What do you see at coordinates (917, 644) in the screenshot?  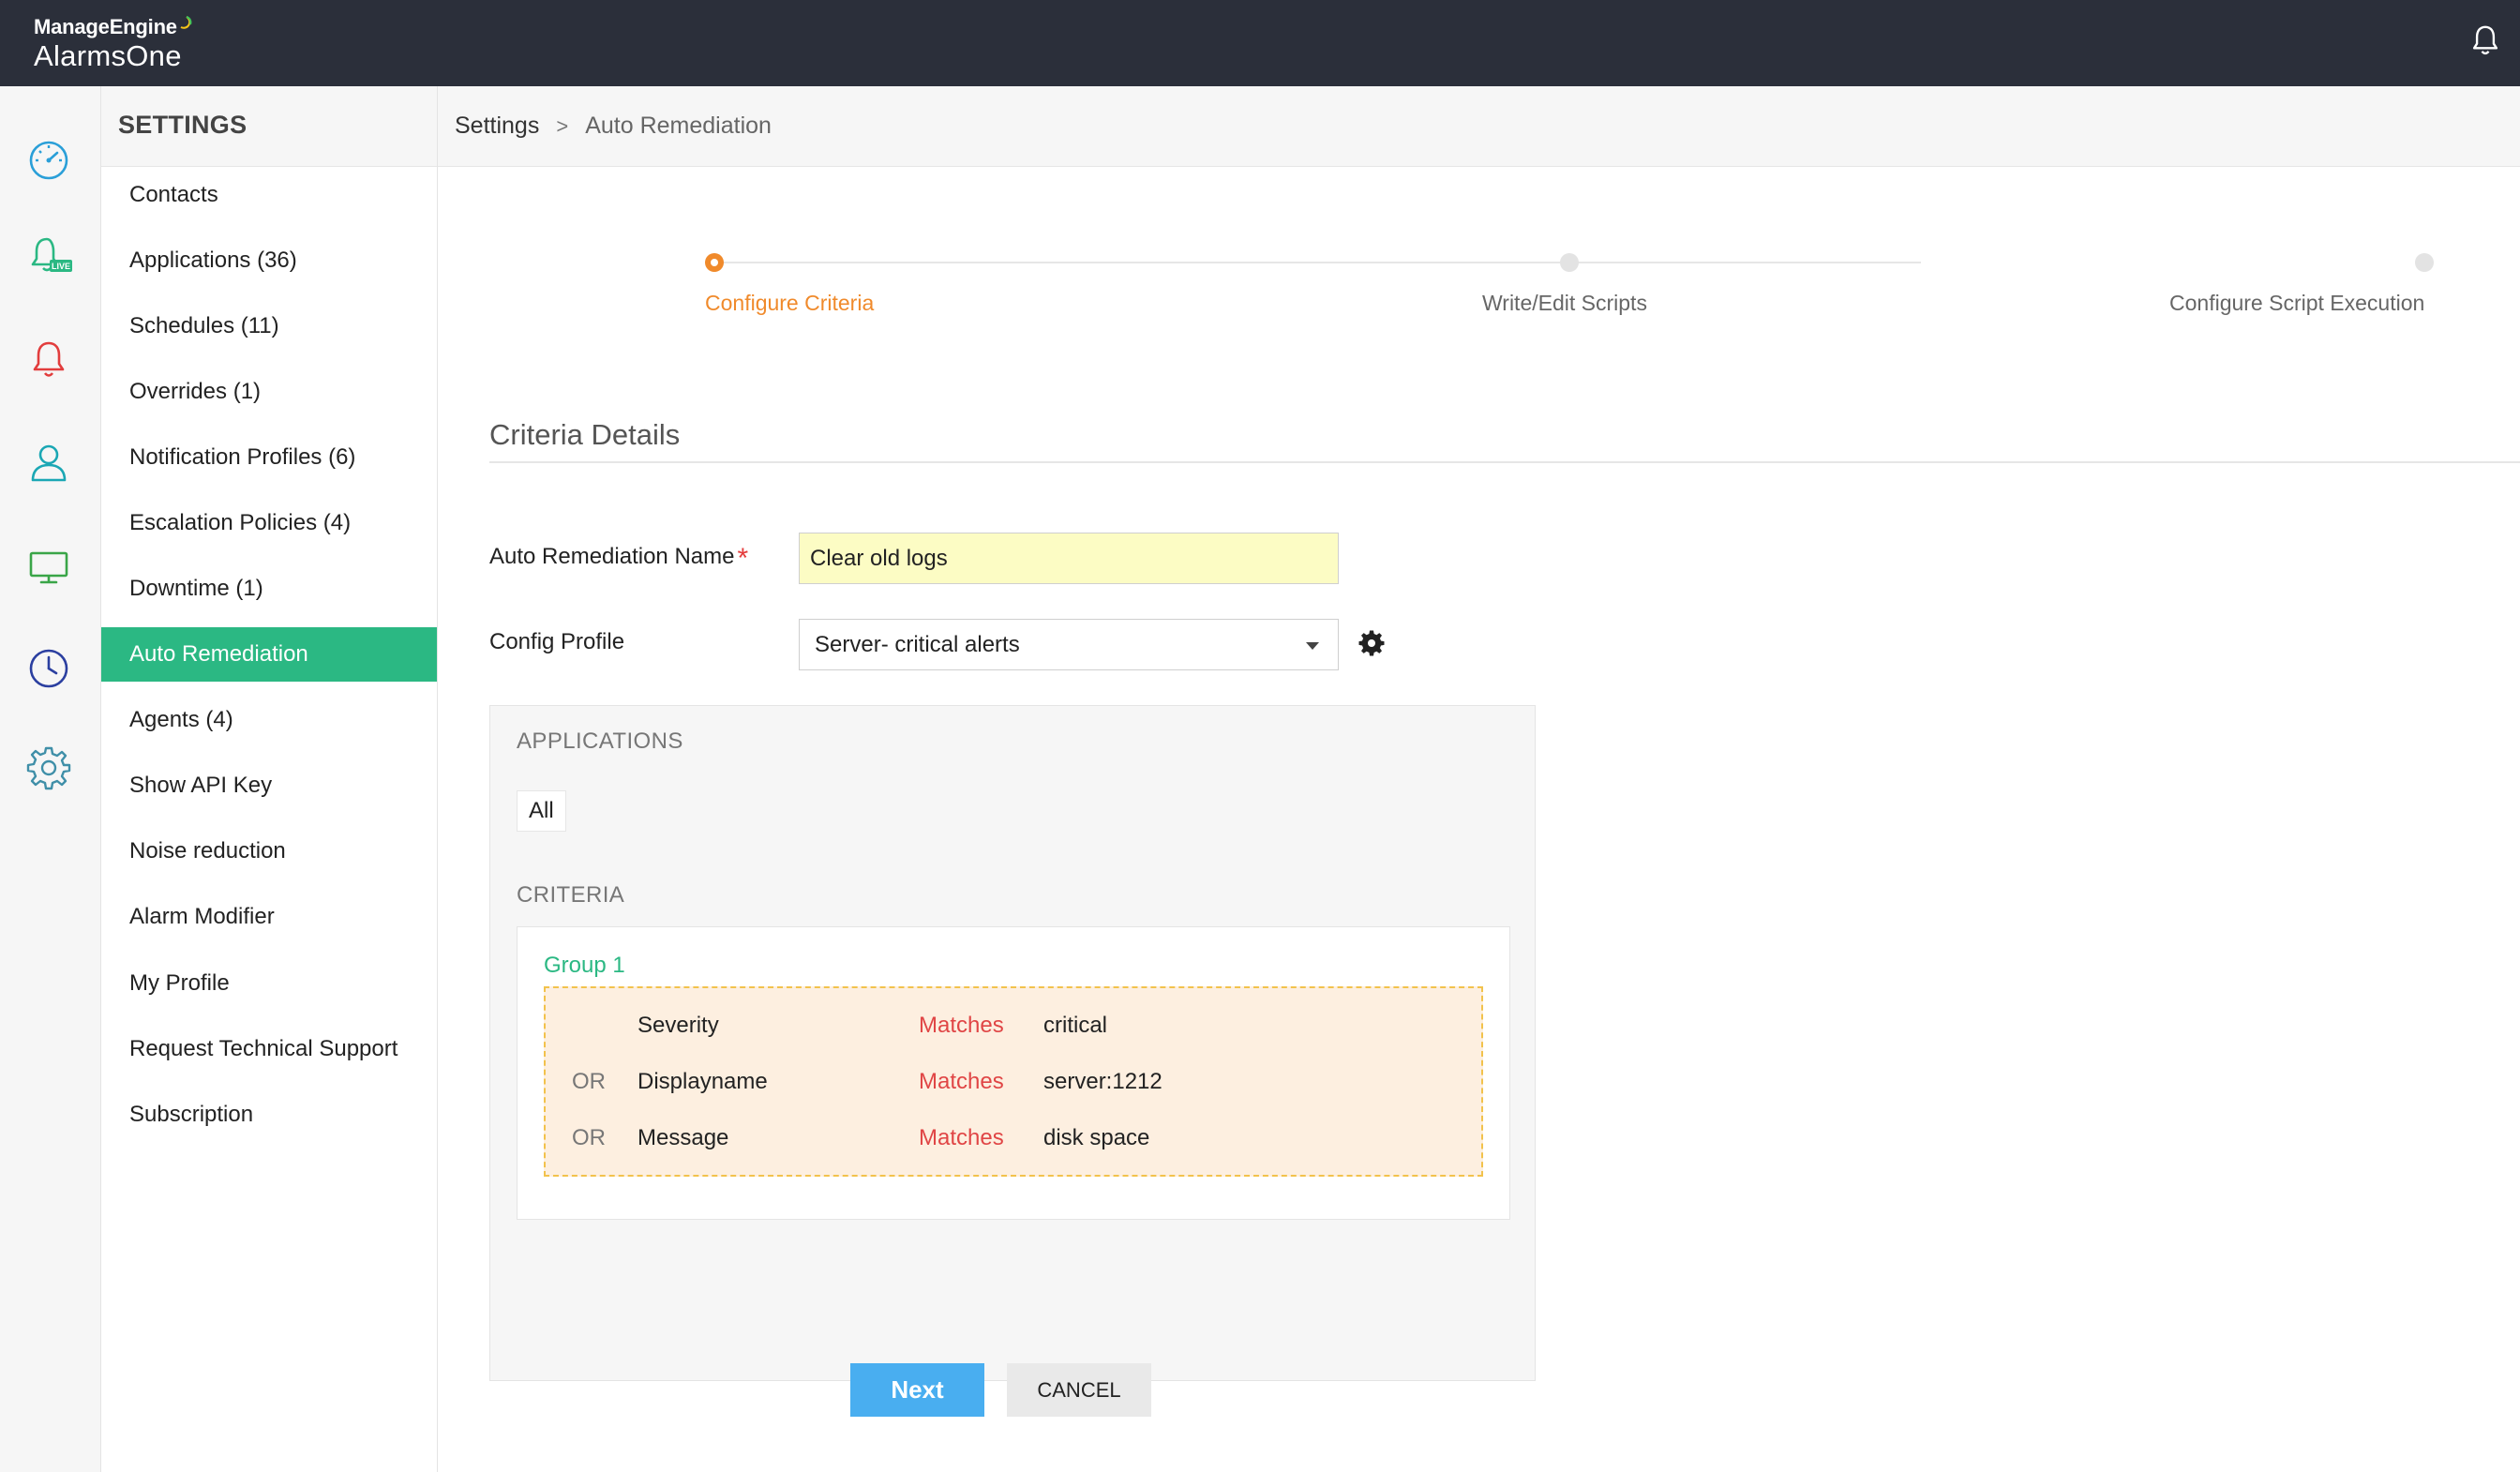 I see `config-profile-value: Server- critical alerts` at bounding box center [917, 644].